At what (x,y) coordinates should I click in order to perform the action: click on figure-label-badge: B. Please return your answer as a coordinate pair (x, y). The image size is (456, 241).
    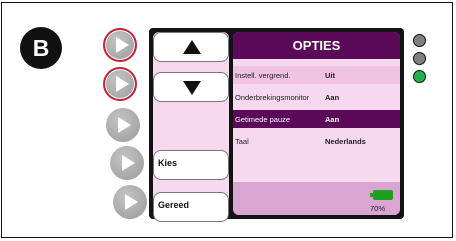
    Looking at the image, I should click on (41, 48).